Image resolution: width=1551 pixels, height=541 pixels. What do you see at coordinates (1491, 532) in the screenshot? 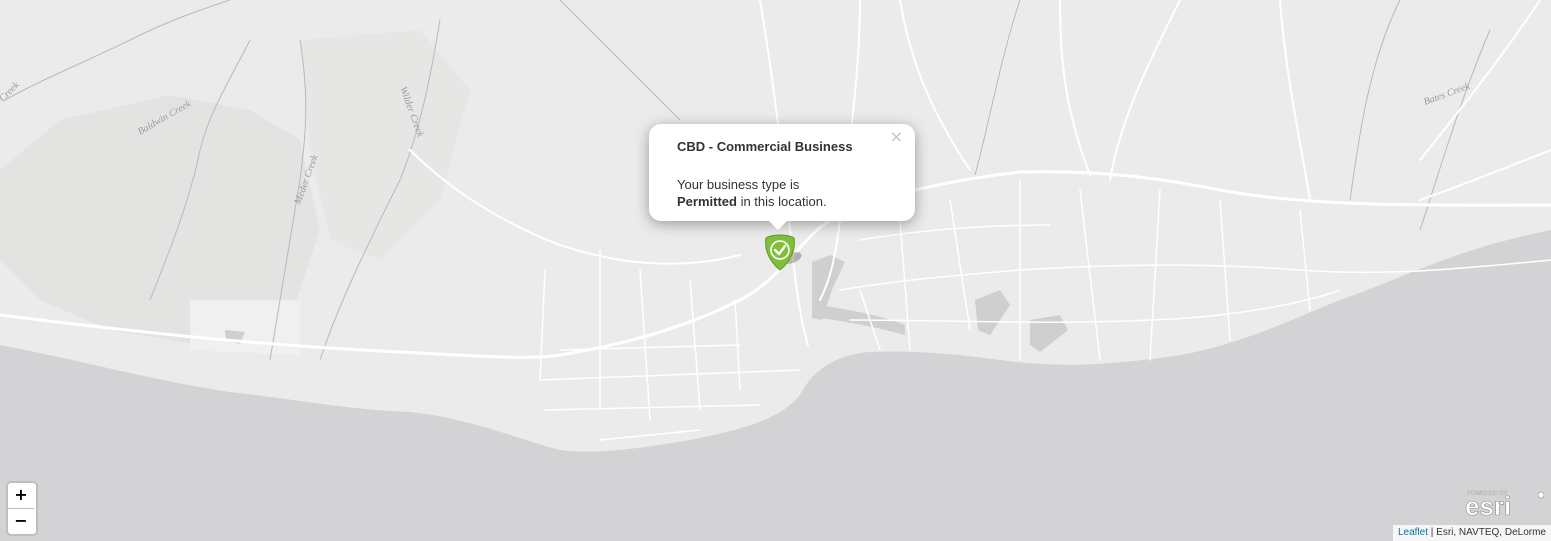
I see `attribution-sources: Esri, NAVTEQ, DeLorme` at bounding box center [1491, 532].